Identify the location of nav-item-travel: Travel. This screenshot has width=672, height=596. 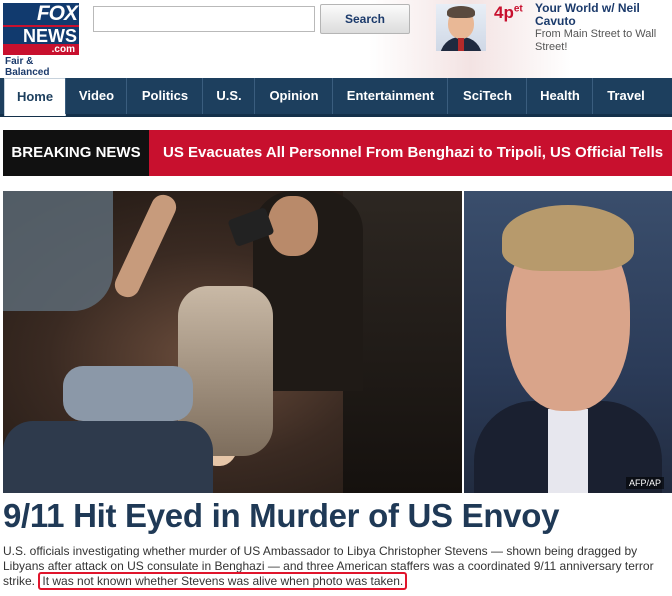
(625, 96).